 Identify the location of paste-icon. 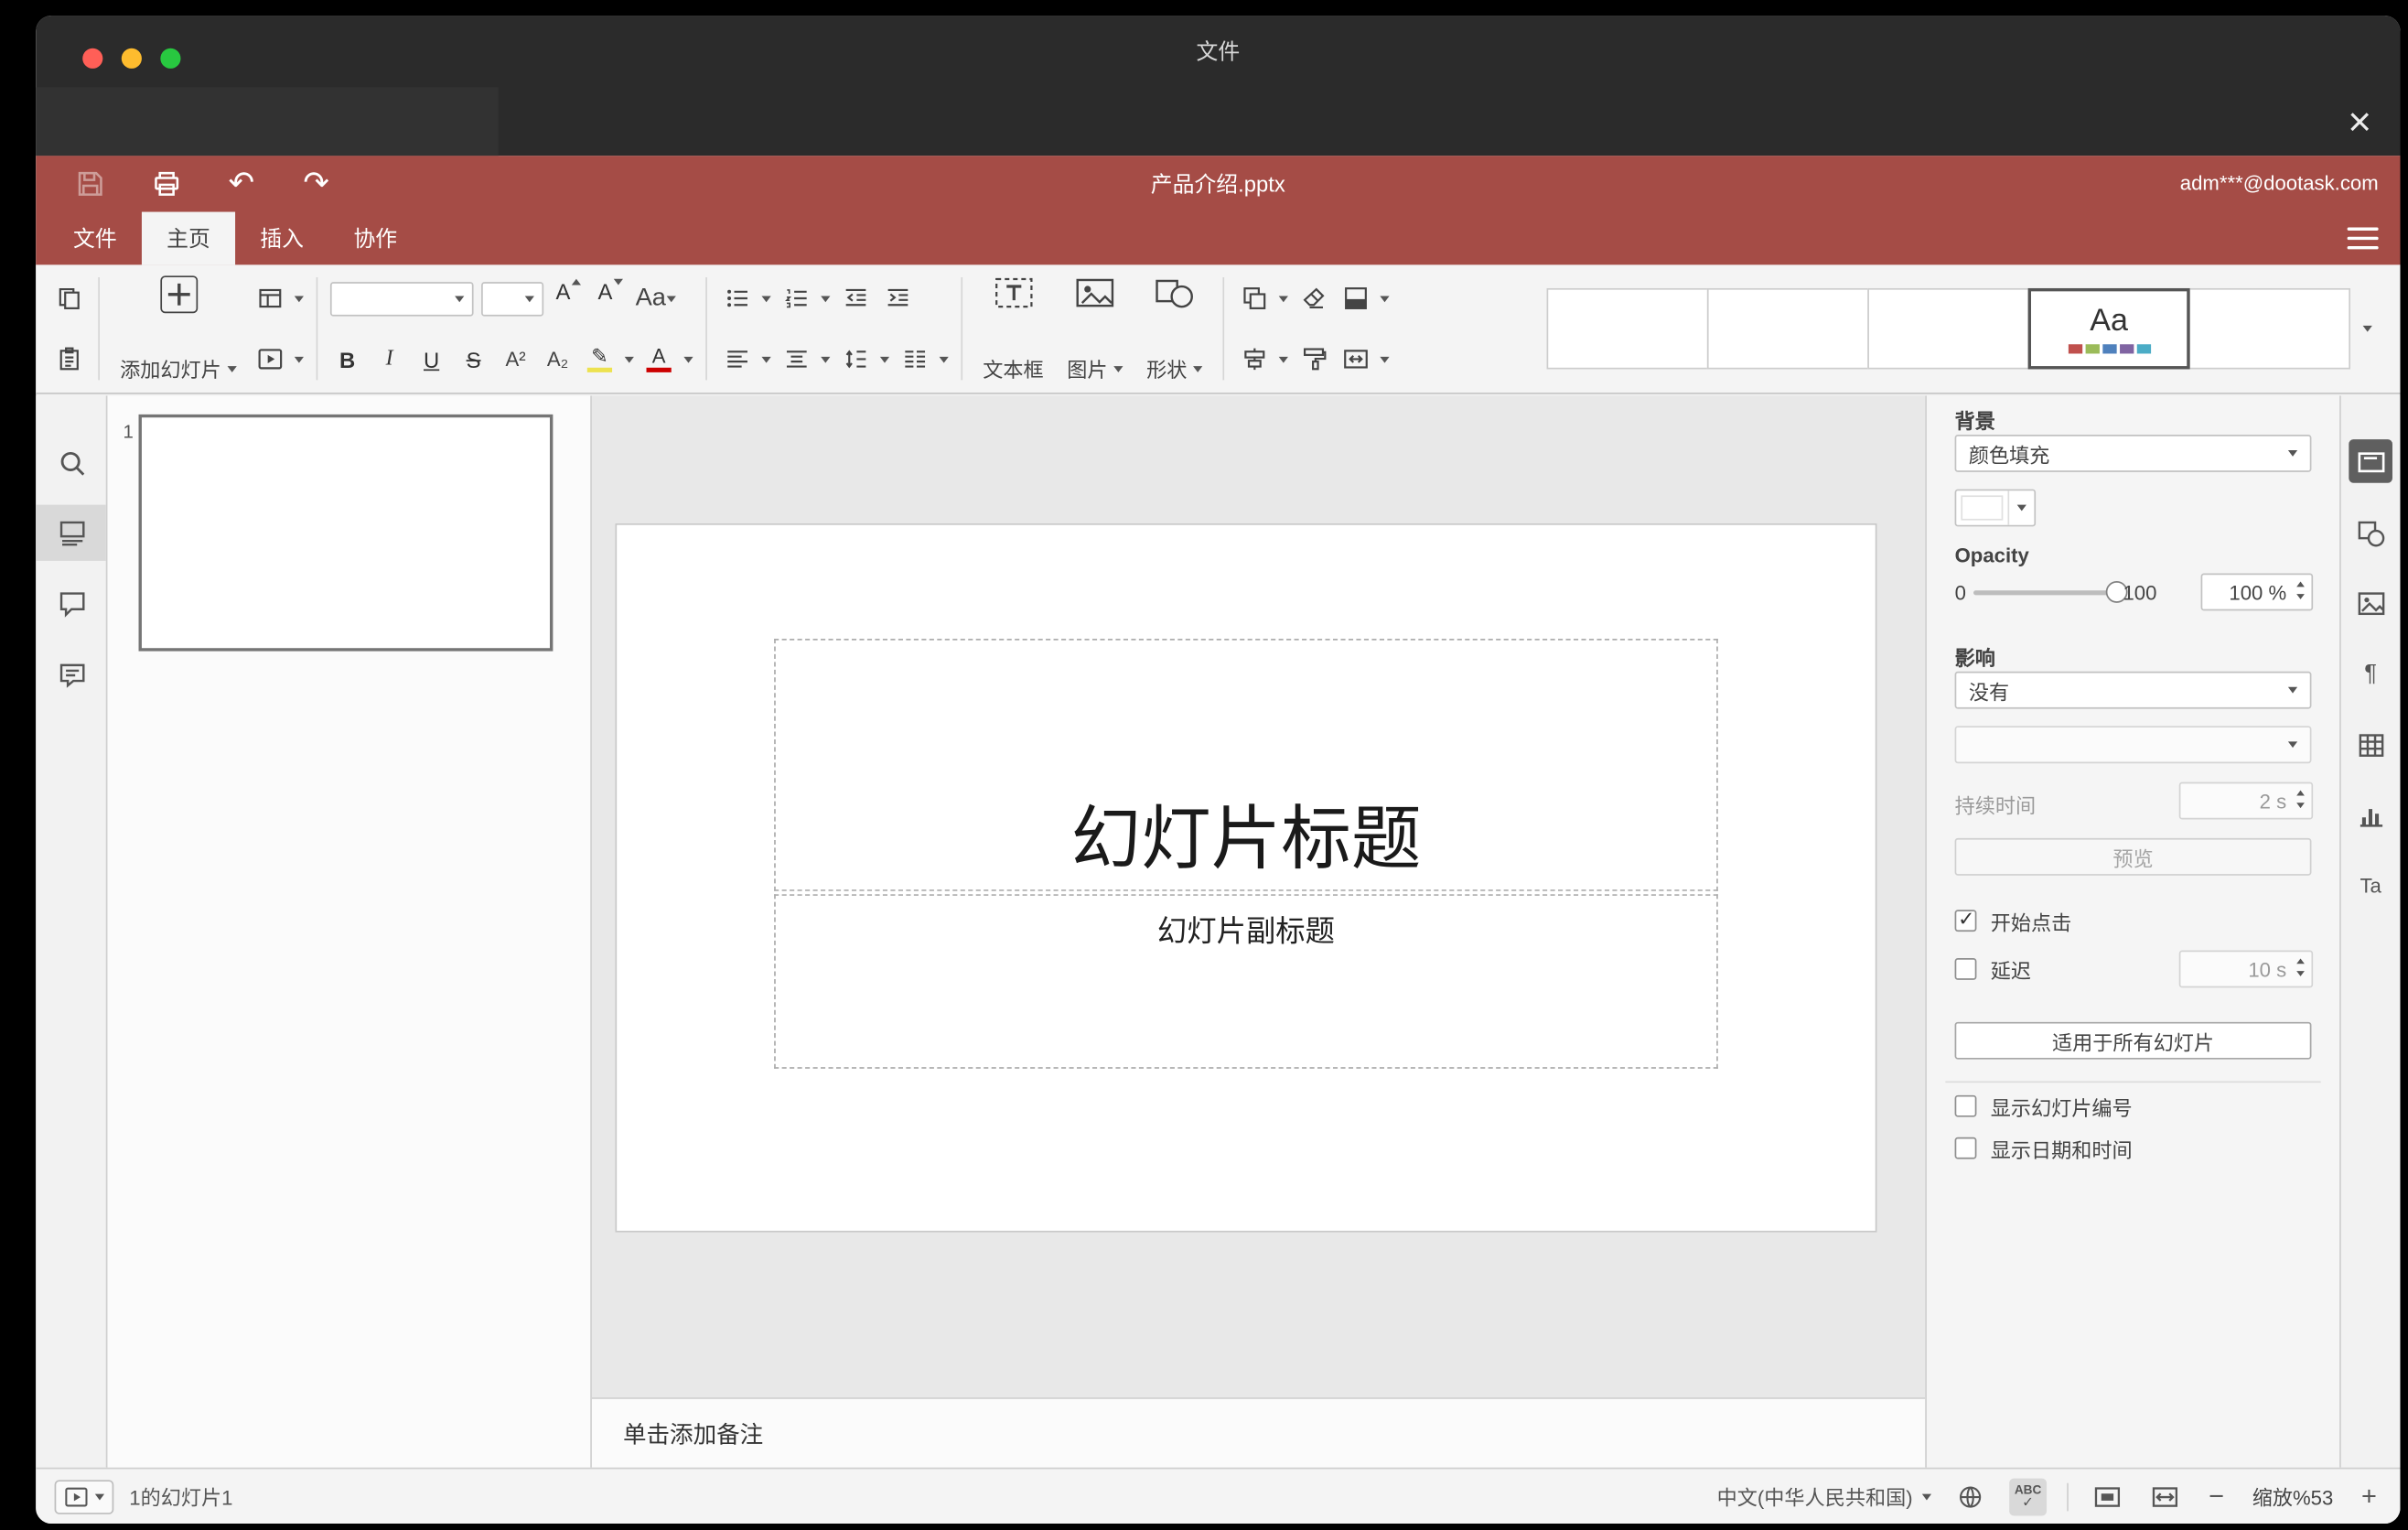
(68, 359).